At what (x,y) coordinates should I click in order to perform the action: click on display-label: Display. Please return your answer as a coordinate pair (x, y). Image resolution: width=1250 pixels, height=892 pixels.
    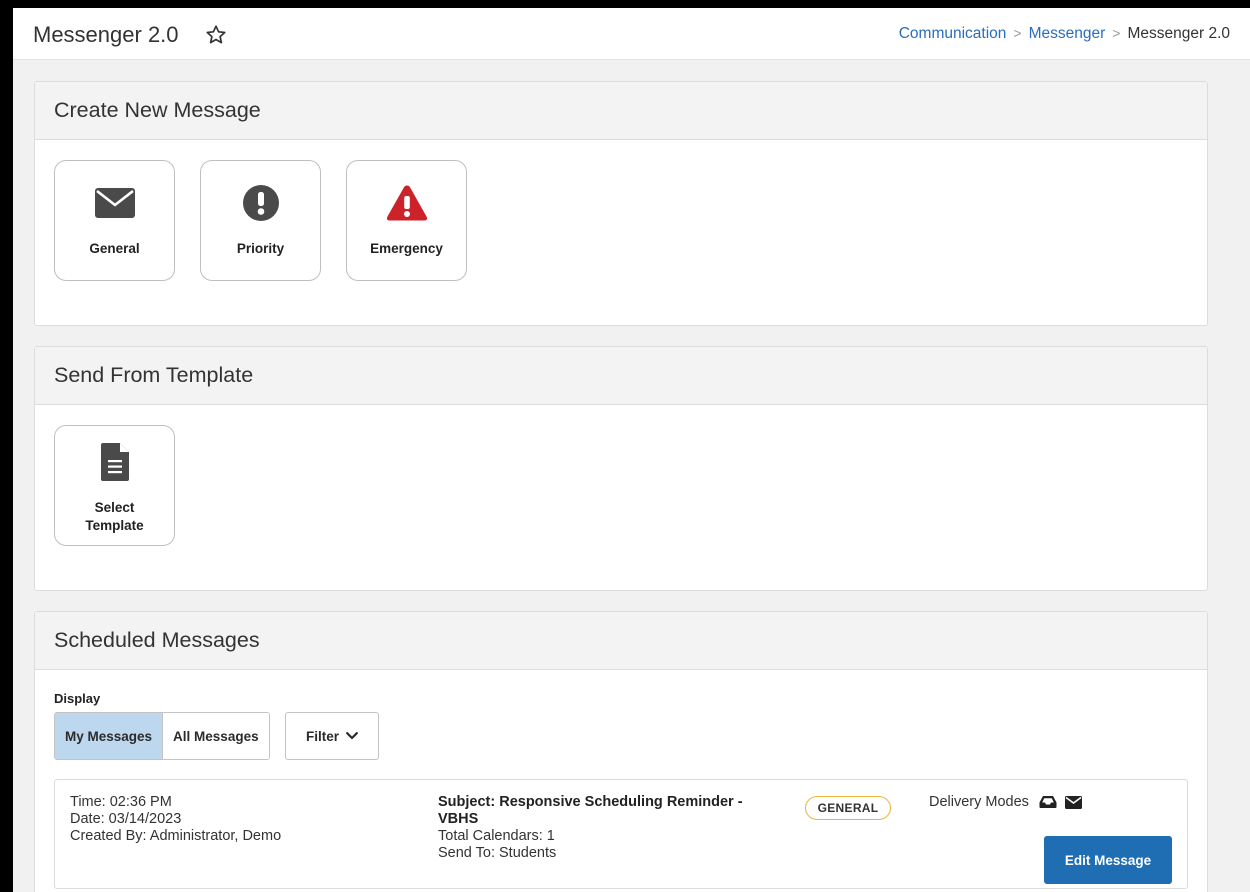
    Looking at the image, I should click on (77, 698).